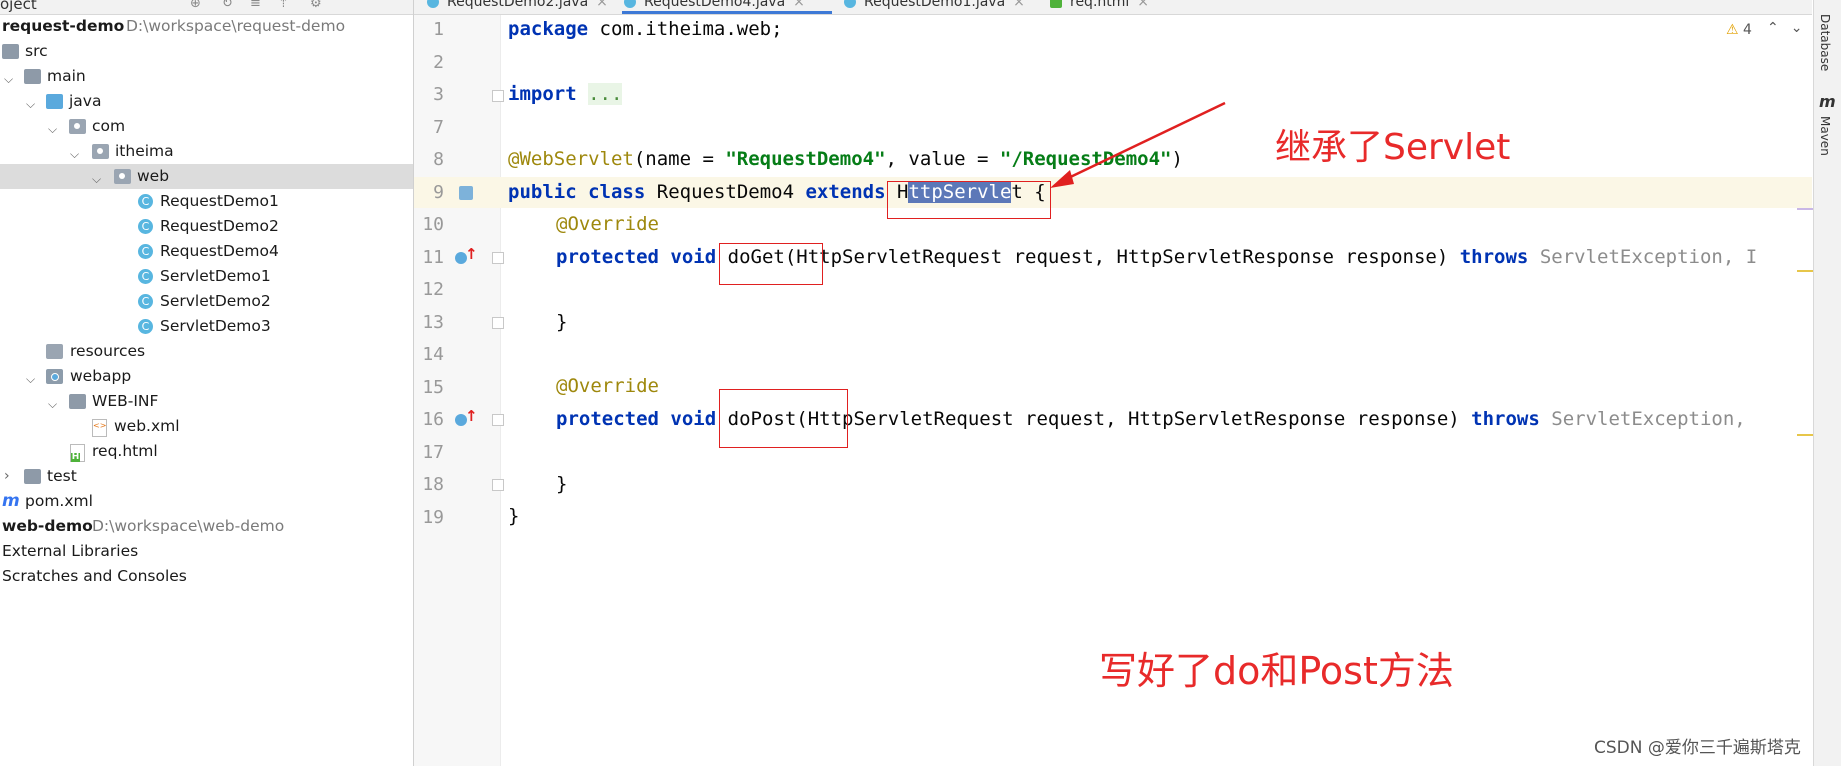 This screenshot has height=766, width=1841. I want to click on line-number: 1, so click(438, 29).